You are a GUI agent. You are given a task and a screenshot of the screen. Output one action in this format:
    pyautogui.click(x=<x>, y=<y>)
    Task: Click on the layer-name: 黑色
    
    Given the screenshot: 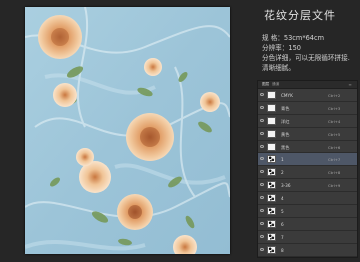 What is the action you would take?
    pyautogui.click(x=285, y=147)
    